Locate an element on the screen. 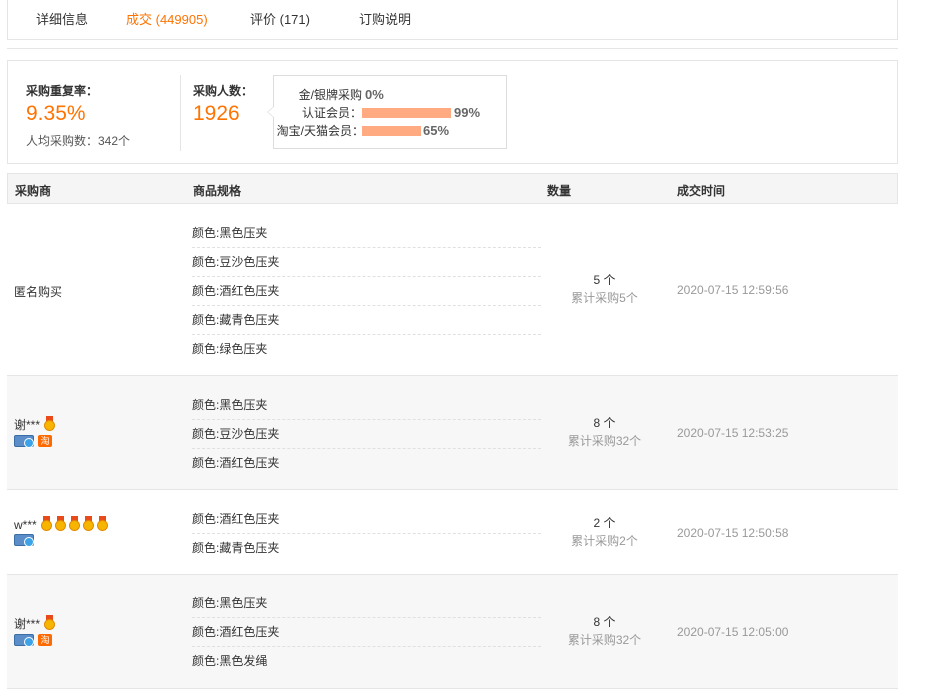 The height and width of the screenshot is (700, 925). col-qty: 数量 is located at coordinates (559, 191).